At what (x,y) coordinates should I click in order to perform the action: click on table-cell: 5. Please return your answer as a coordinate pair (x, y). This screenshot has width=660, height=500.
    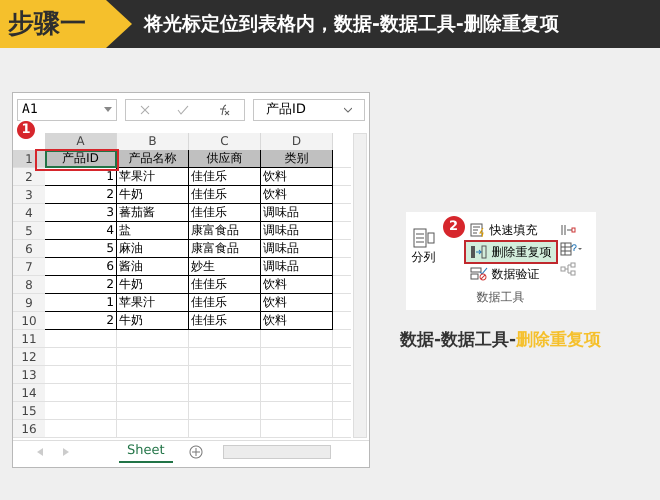
    Looking at the image, I should click on (81, 249).